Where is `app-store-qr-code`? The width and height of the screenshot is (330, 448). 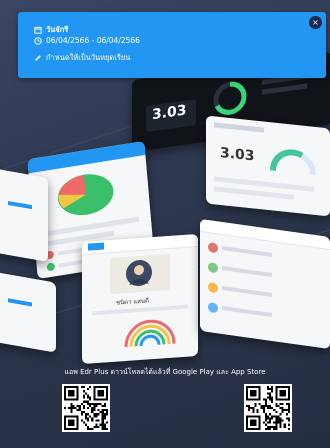
app-store-qr-code is located at coordinates (268, 408).